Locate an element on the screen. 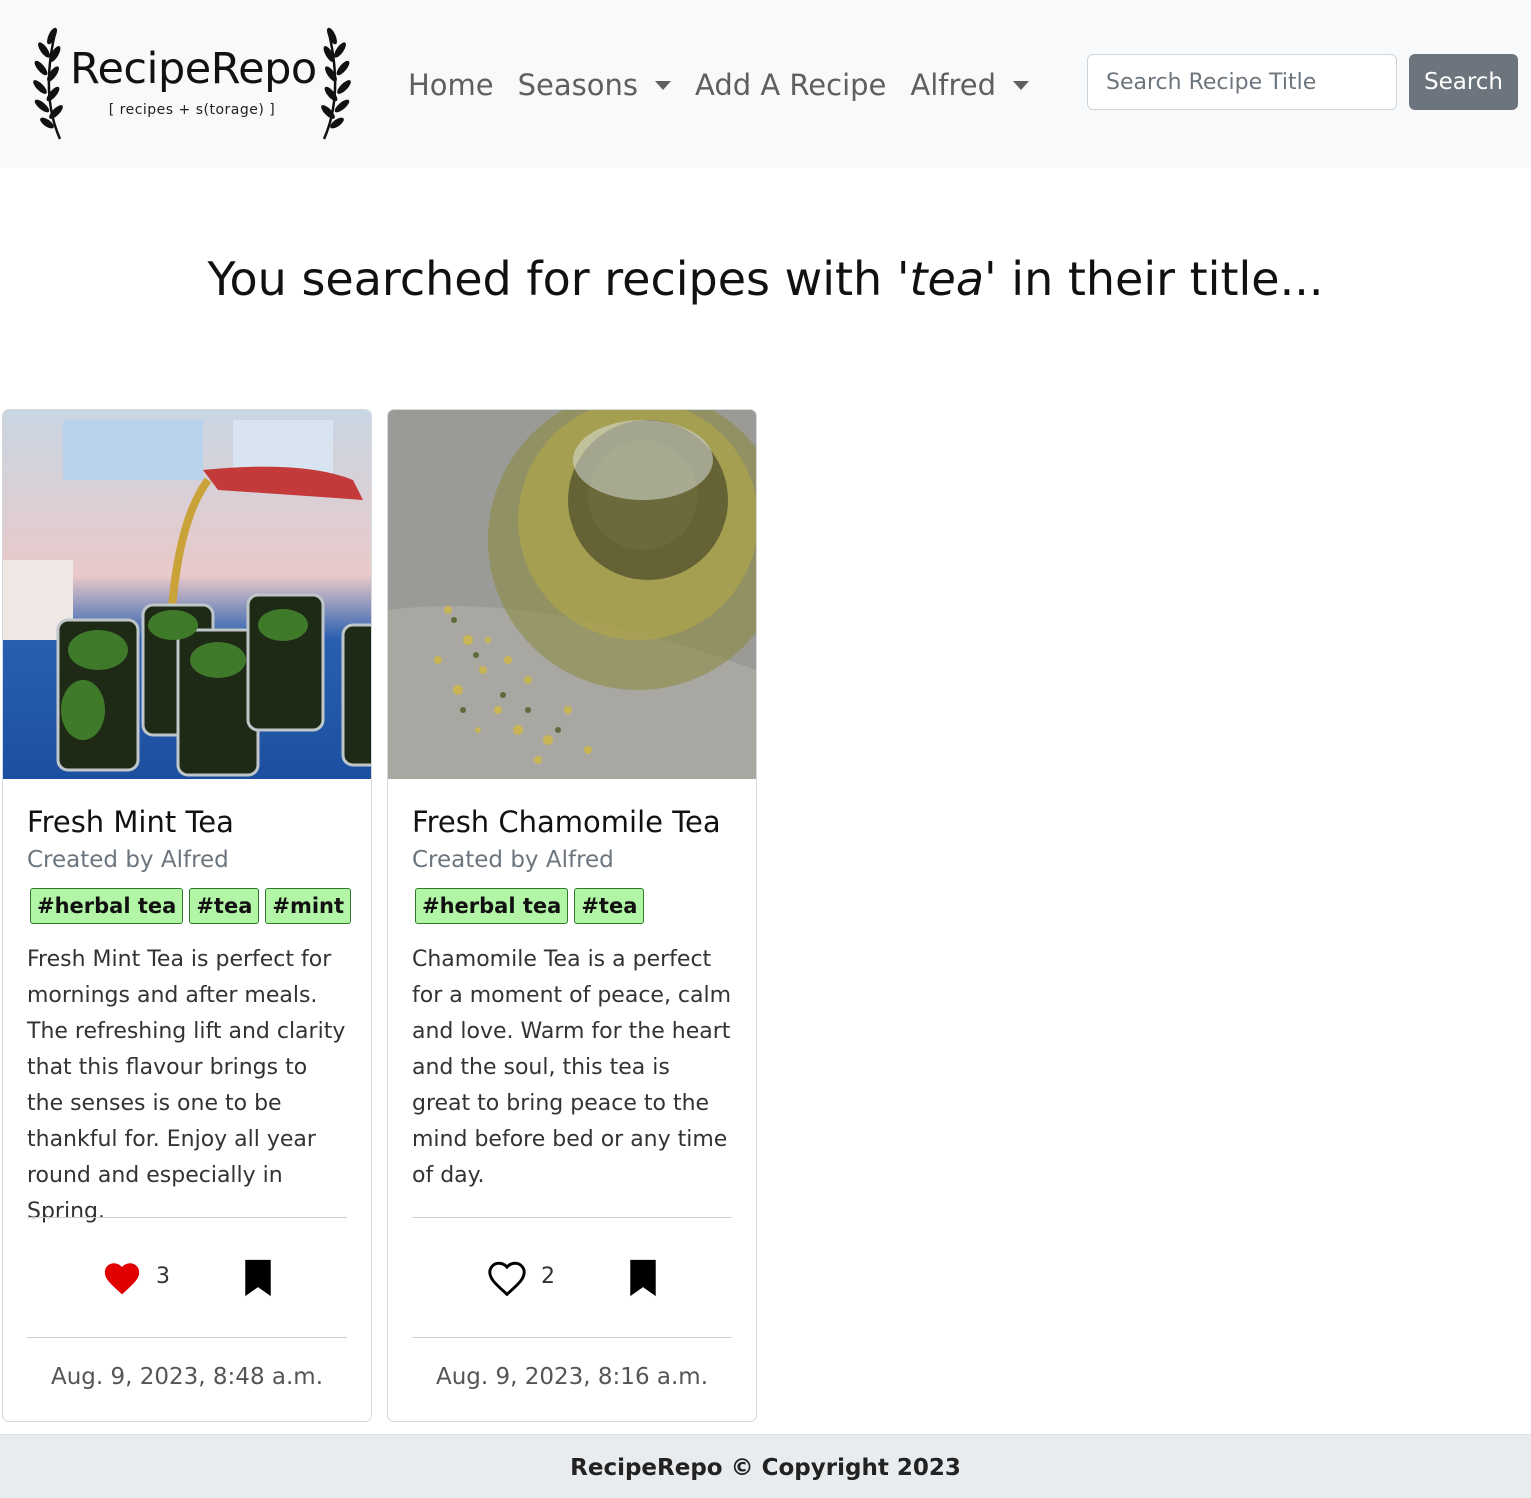 The height and width of the screenshot is (1498, 1531). nav-seasons-label: Seasons is located at coordinates (578, 85).